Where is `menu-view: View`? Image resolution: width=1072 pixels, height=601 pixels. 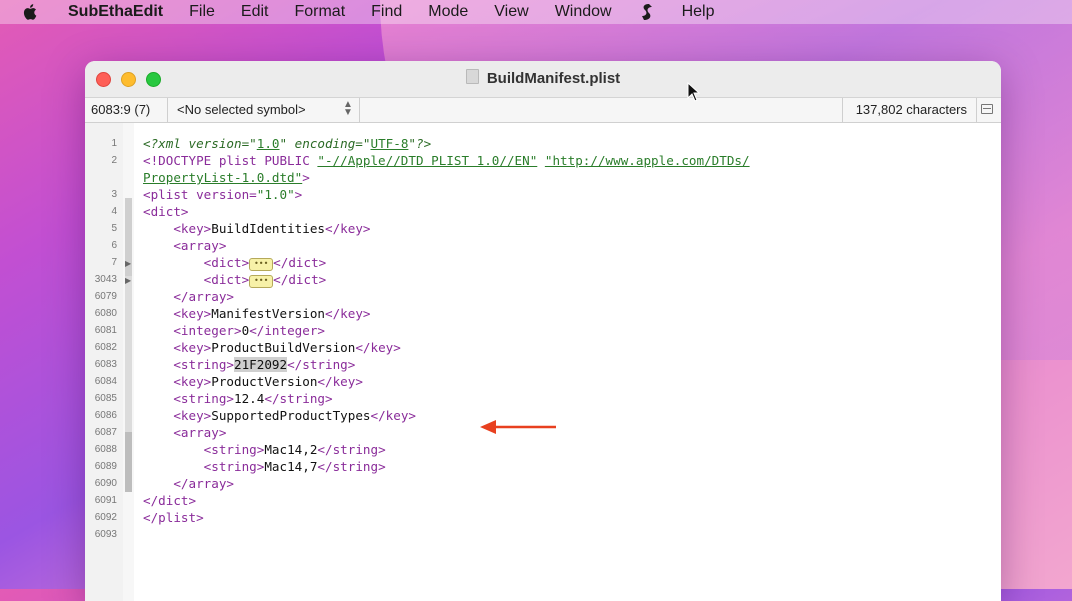 menu-view: View is located at coordinates (511, 12).